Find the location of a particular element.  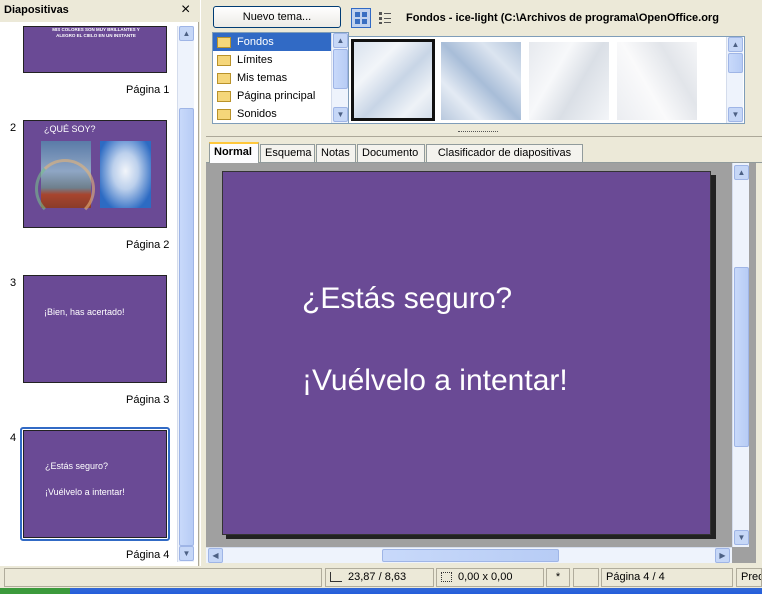

theme-item-limites: Límites is located at coordinates (280, 60).